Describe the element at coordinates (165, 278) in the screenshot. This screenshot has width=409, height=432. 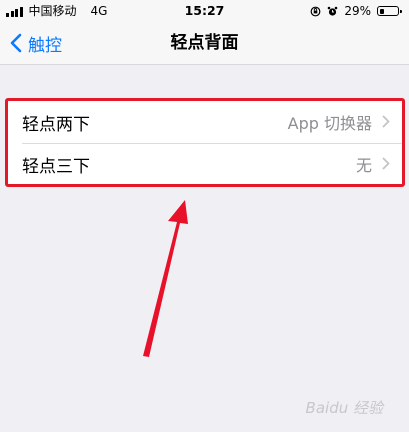
I see `annotation-arrow` at that location.